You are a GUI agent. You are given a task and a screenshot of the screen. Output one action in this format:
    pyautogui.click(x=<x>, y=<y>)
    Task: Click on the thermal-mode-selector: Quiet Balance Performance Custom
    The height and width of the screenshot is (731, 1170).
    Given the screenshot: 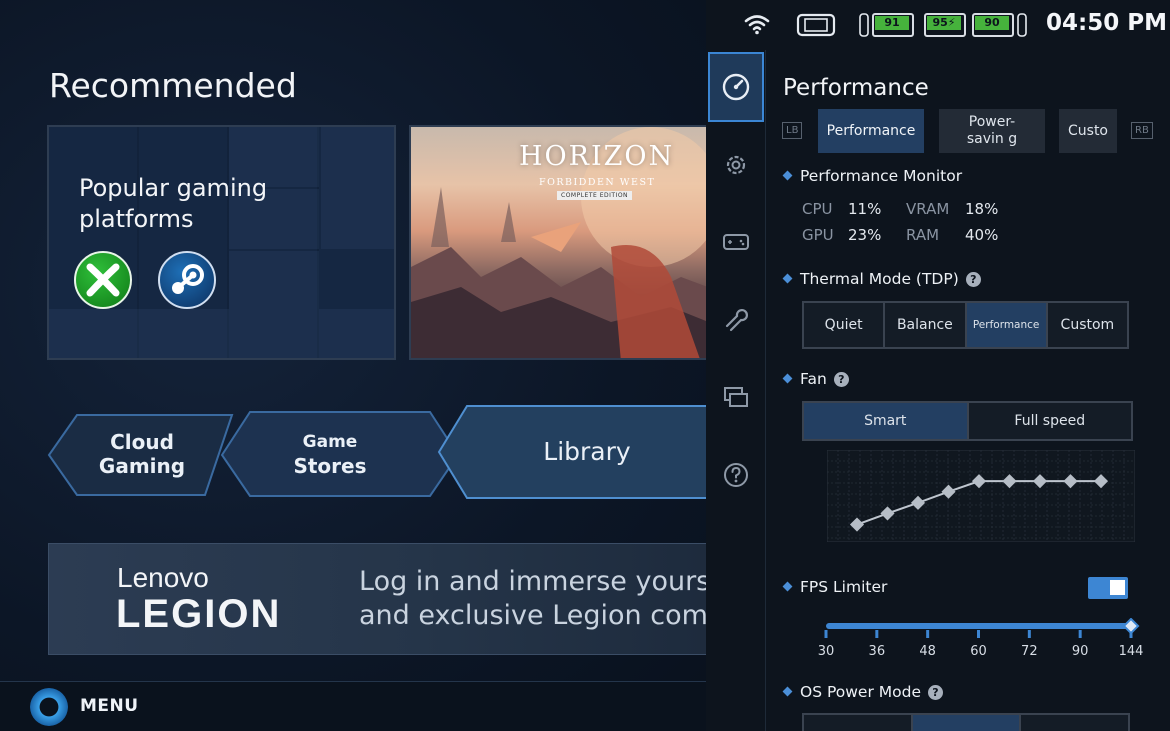 What is the action you would take?
    pyautogui.click(x=965, y=325)
    